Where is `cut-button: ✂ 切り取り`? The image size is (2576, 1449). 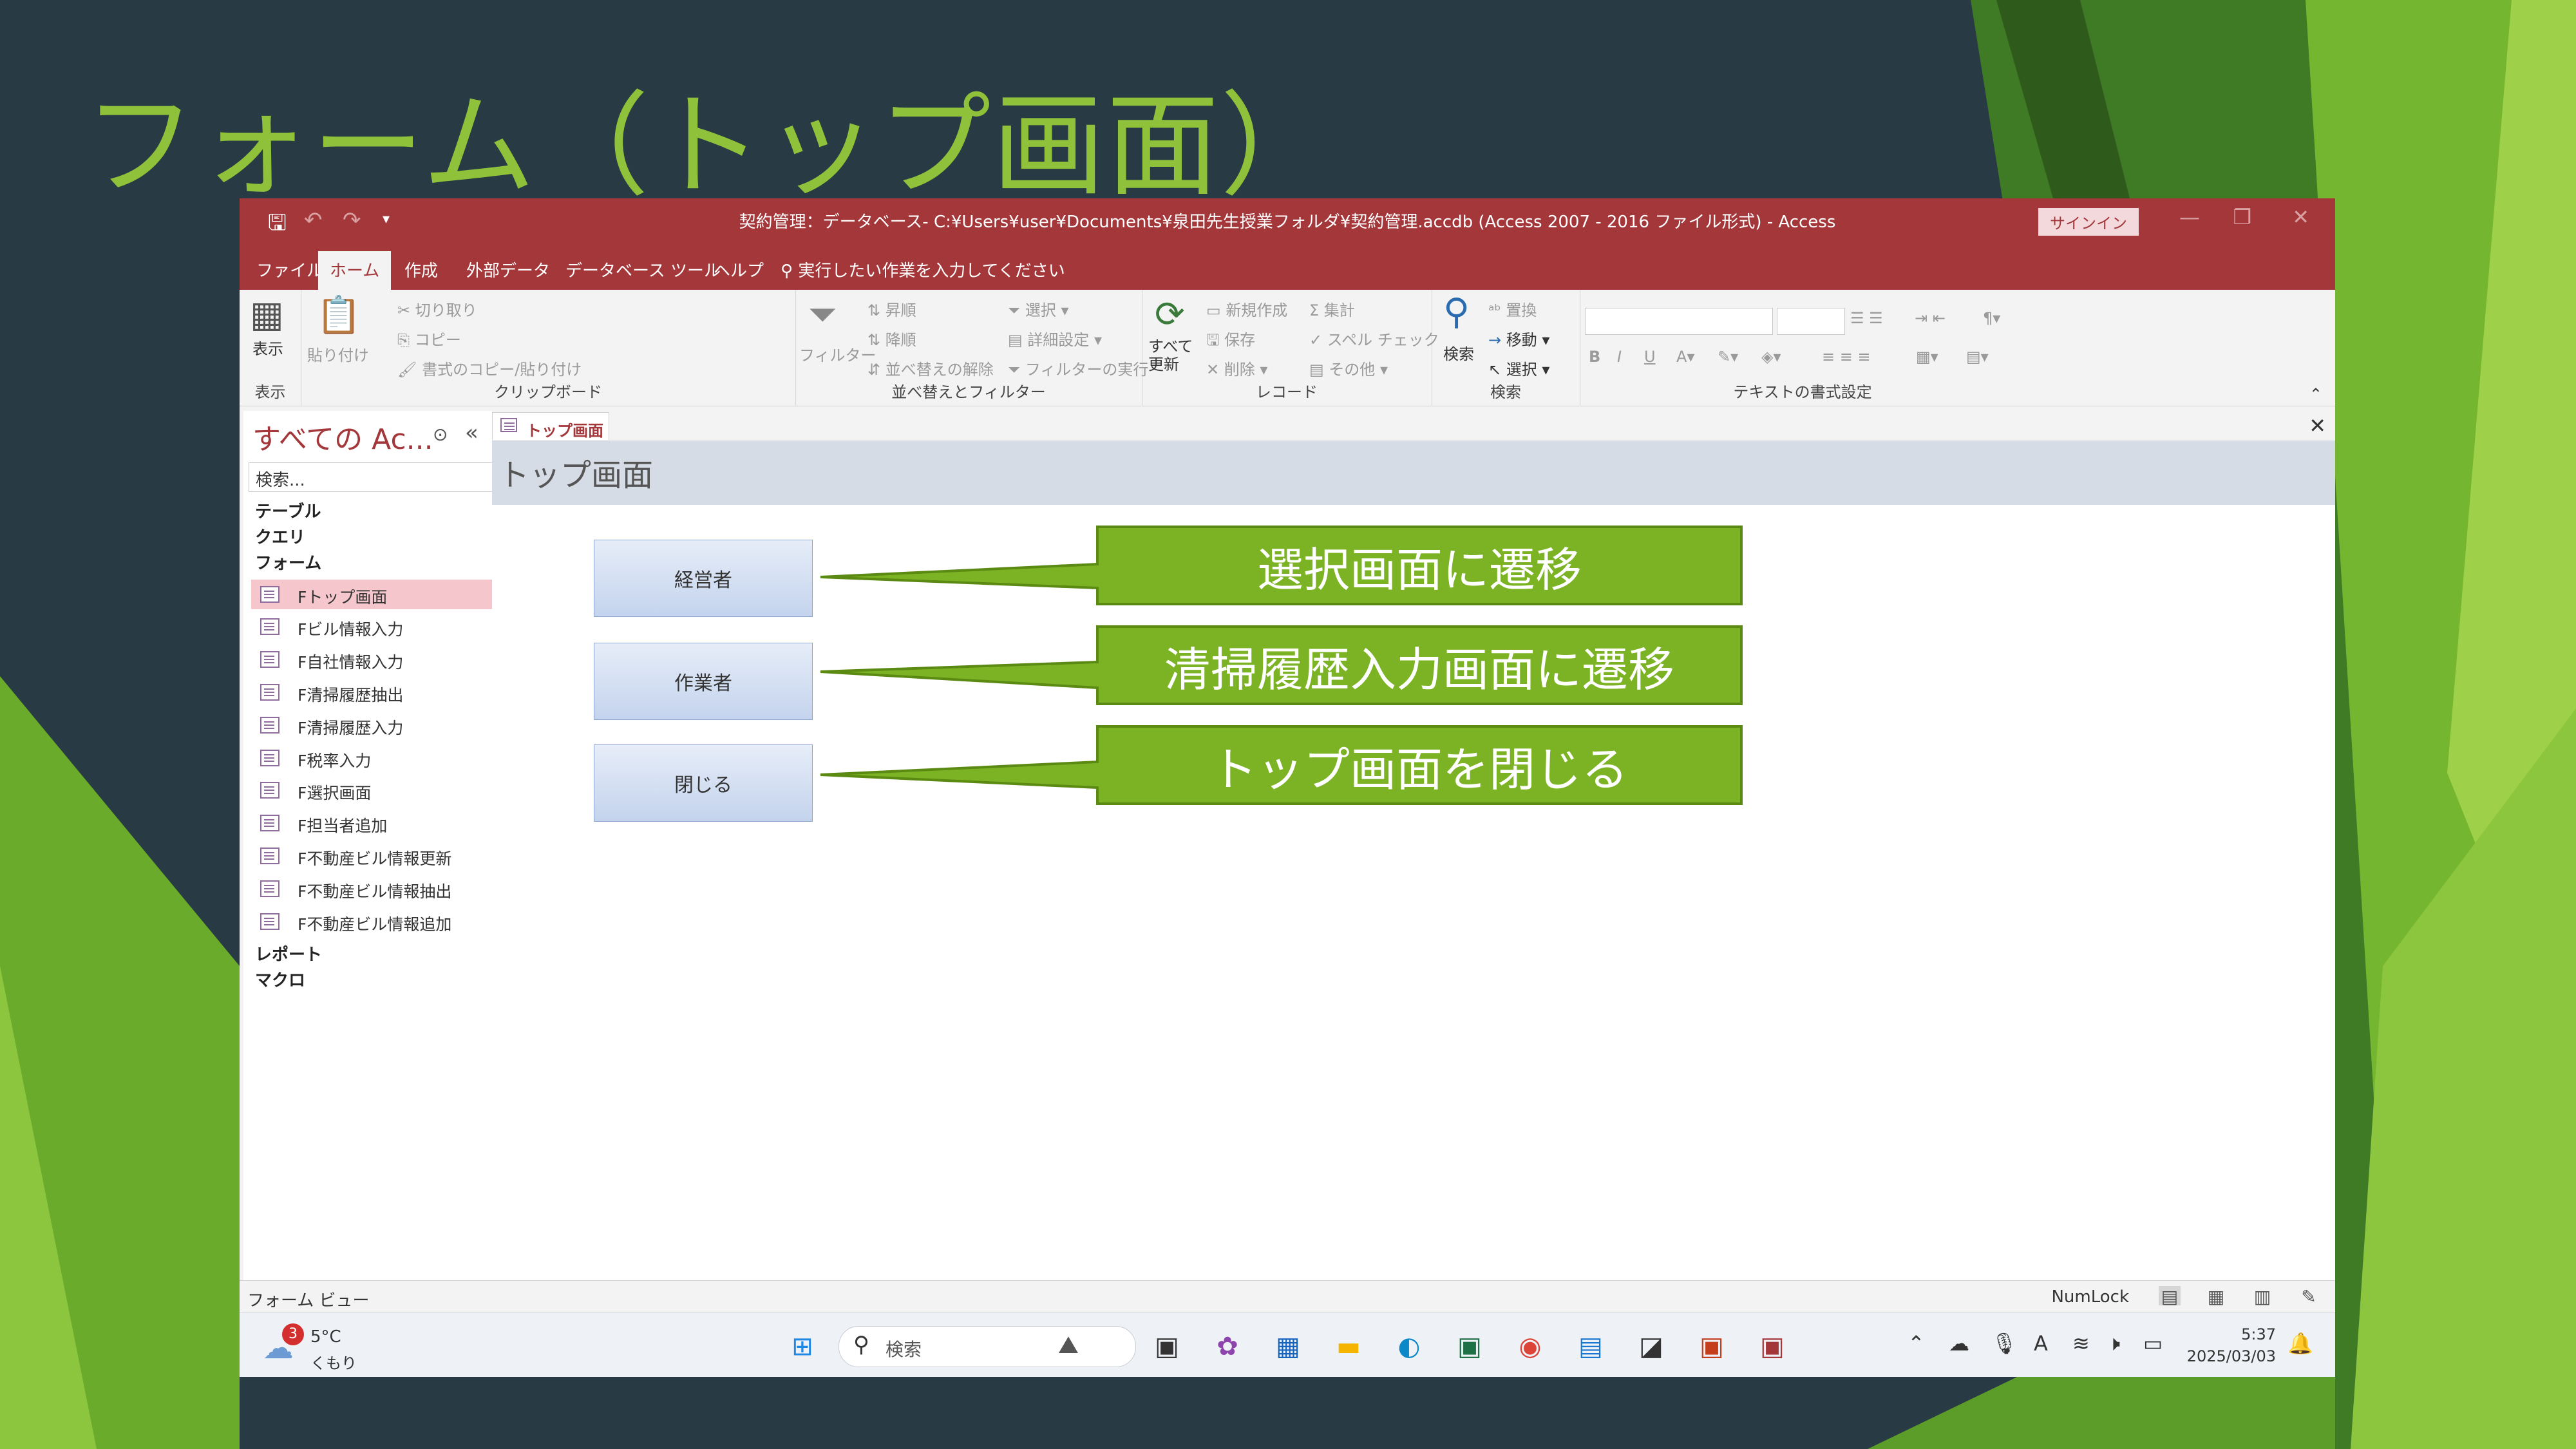 cut-button: ✂ 切り取り is located at coordinates (437, 309).